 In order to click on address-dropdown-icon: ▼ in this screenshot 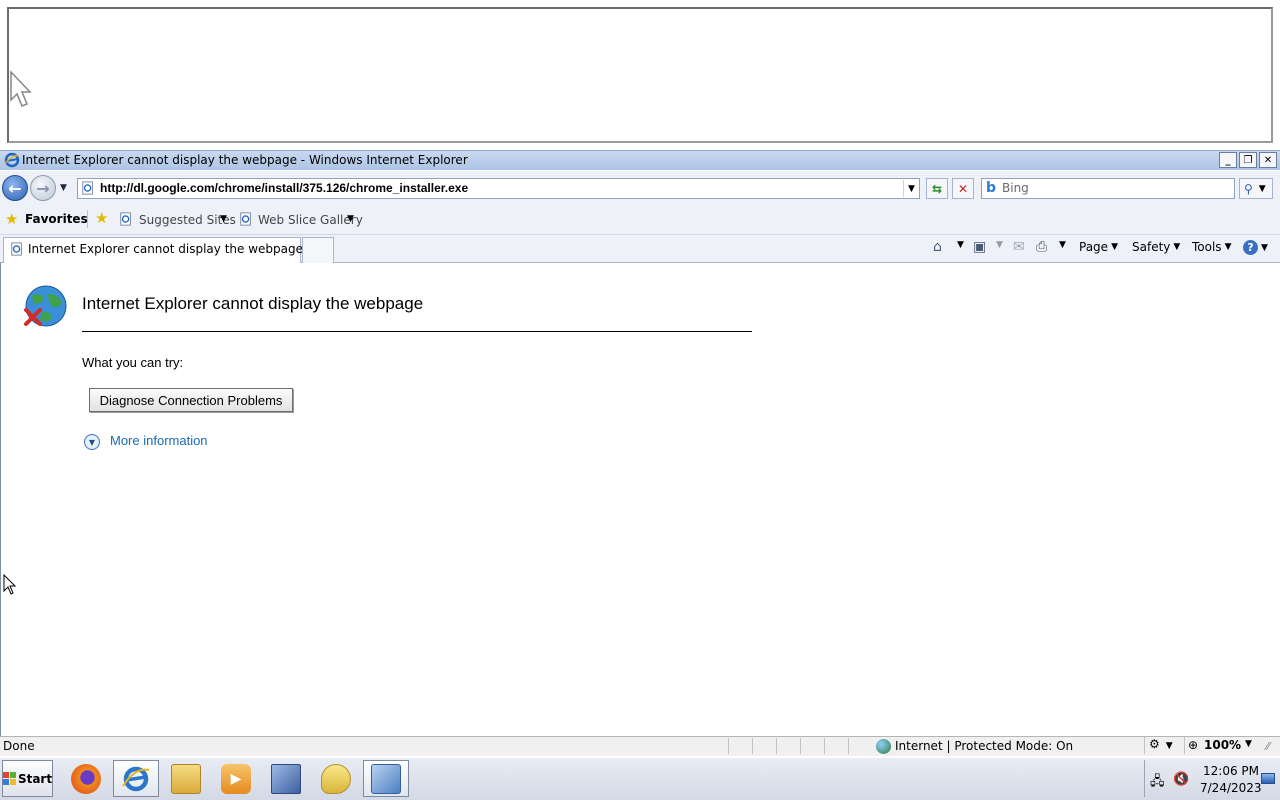, I will do `click(911, 188)`.